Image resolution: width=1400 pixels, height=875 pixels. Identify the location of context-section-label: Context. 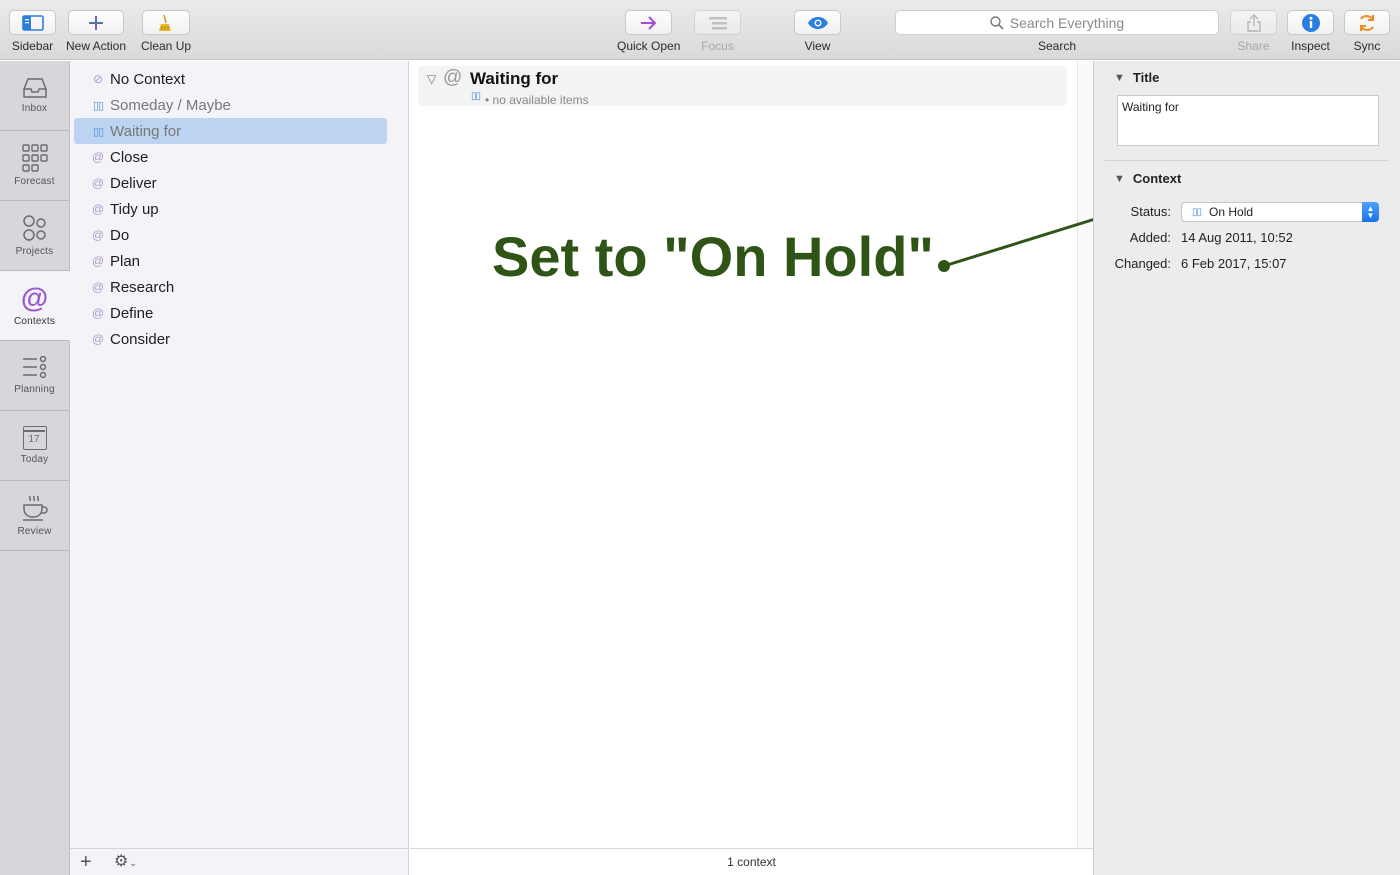
(1157, 178).